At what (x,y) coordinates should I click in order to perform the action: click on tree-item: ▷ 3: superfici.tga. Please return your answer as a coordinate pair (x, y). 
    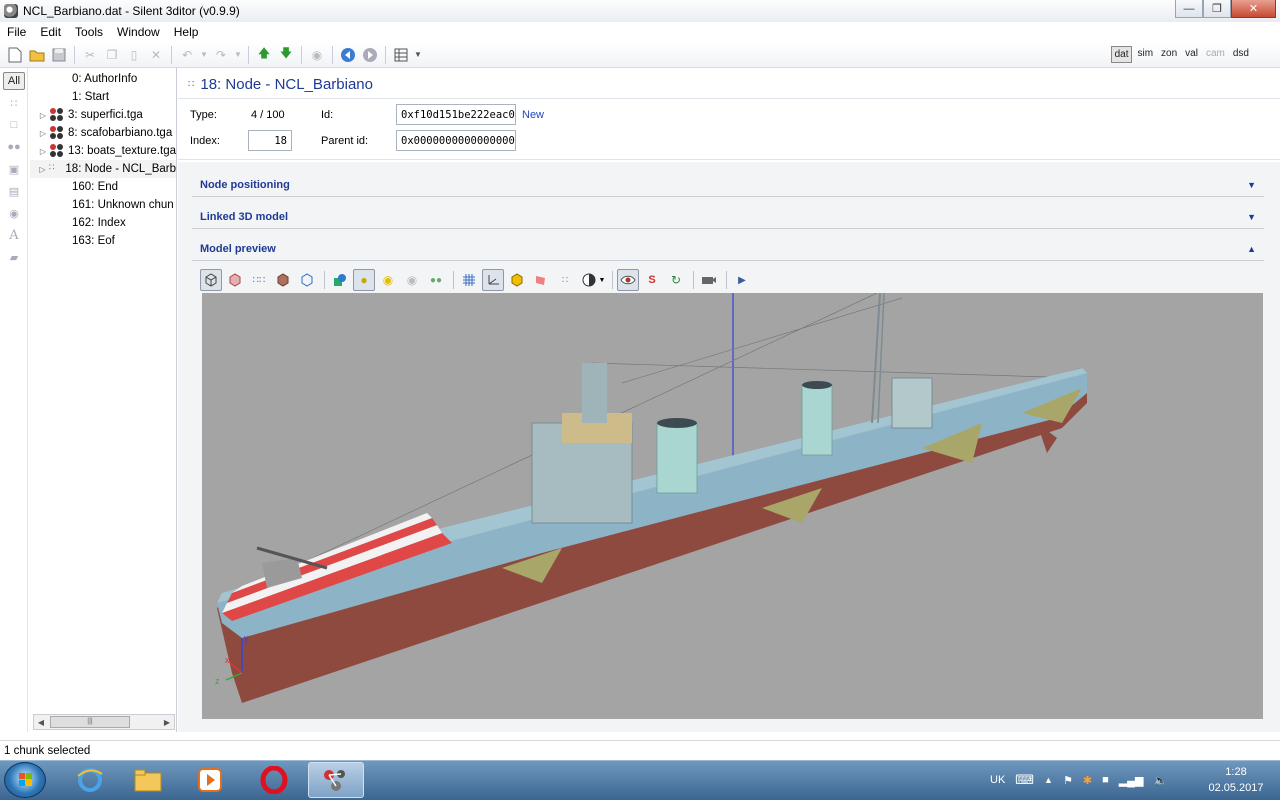
    Looking at the image, I should click on (103, 115).